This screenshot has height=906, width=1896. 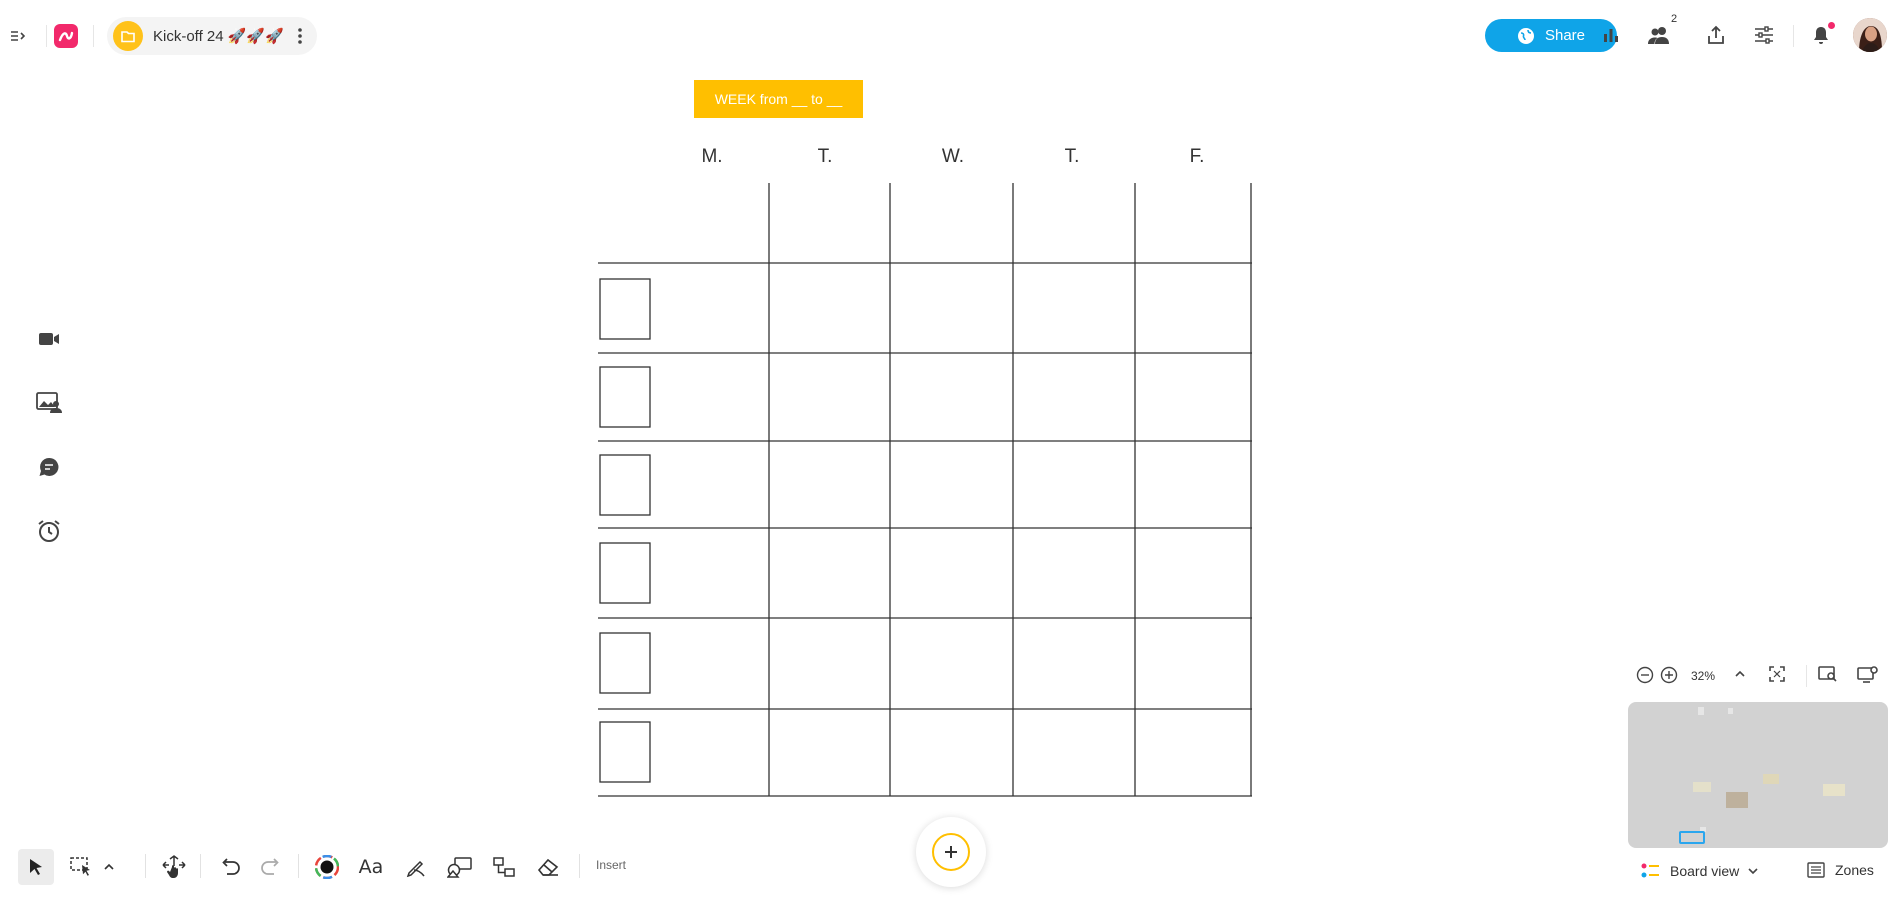 I want to click on bell-icon, so click(x=1821, y=35).